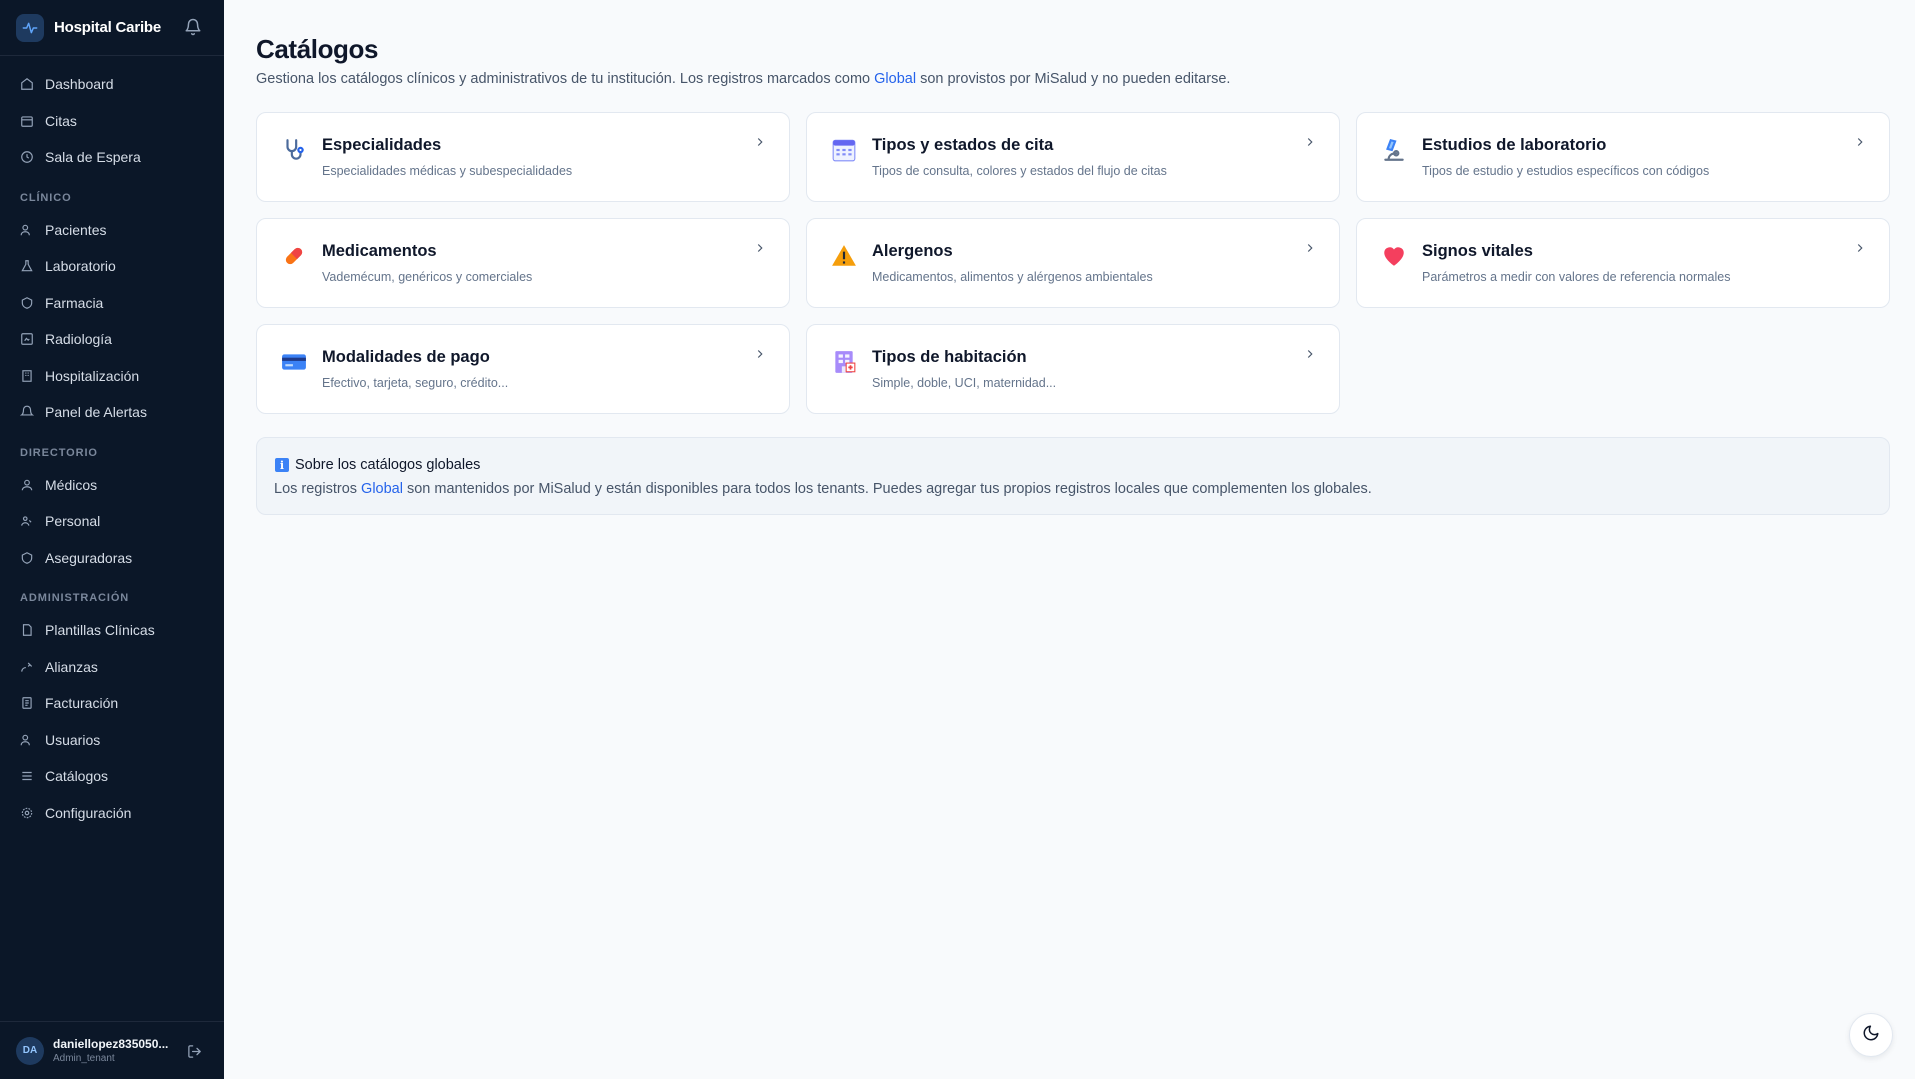 This screenshot has height=1079, width=1915. What do you see at coordinates (59, 452) in the screenshot?
I see `nav-section-directorio: DIRECTORIO` at bounding box center [59, 452].